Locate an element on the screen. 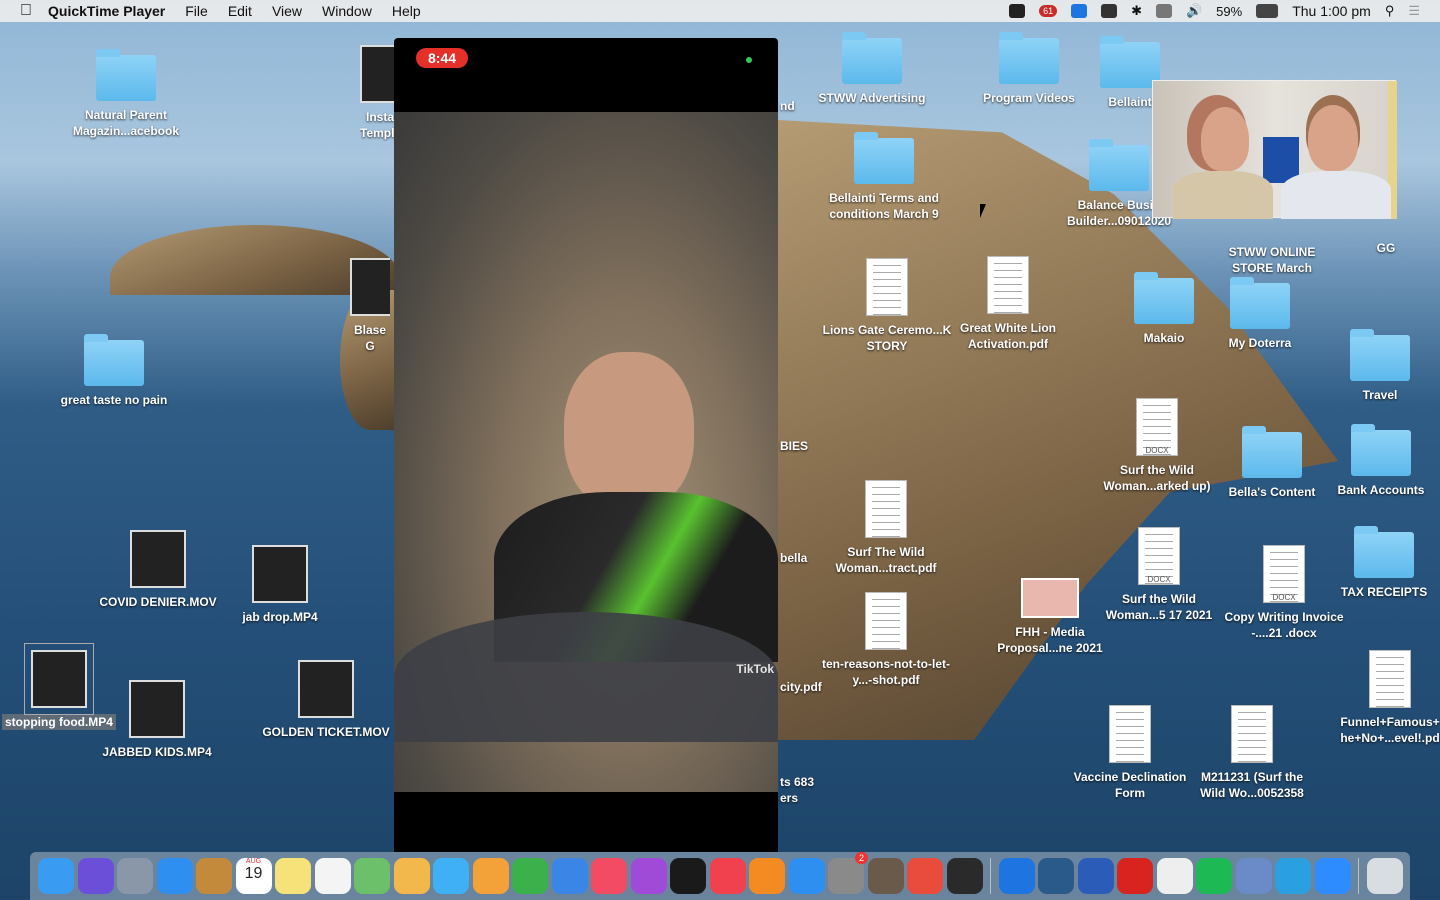 This screenshot has width=1440, height=900. desktop-item-video: GOLDEN TICKET.MOV is located at coordinates (326, 700).